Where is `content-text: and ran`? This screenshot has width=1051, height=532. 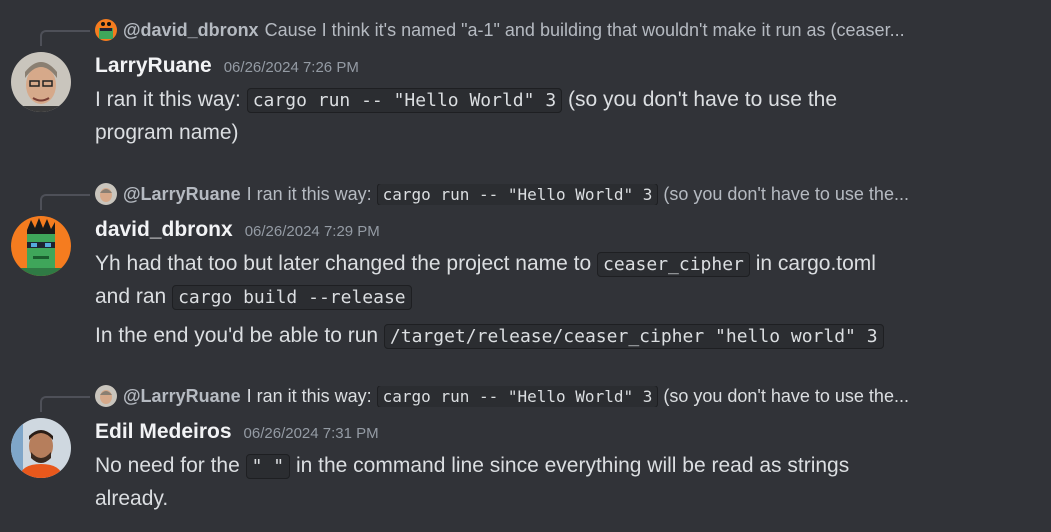
content-text: and ran is located at coordinates (134, 296).